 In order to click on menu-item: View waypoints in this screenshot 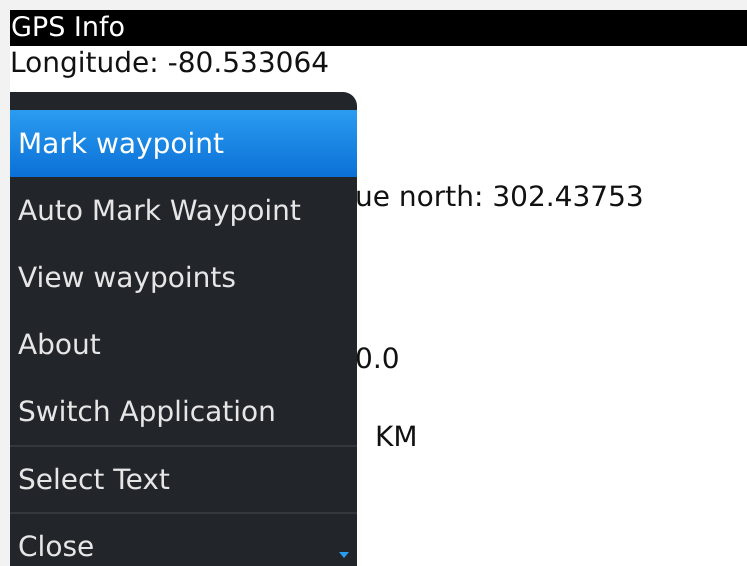, I will do `click(183, 277)`.